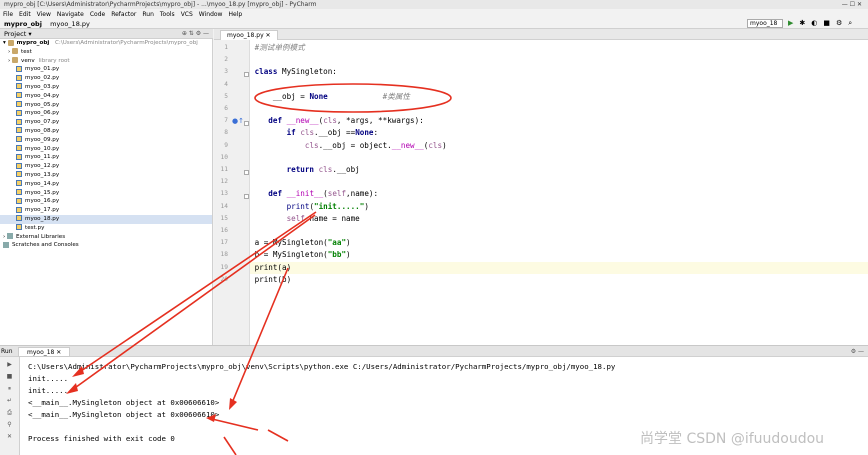 This screenshot has width=868, height=455. I want to click on window-controls: — ☐ ✕, so click(852, 4).